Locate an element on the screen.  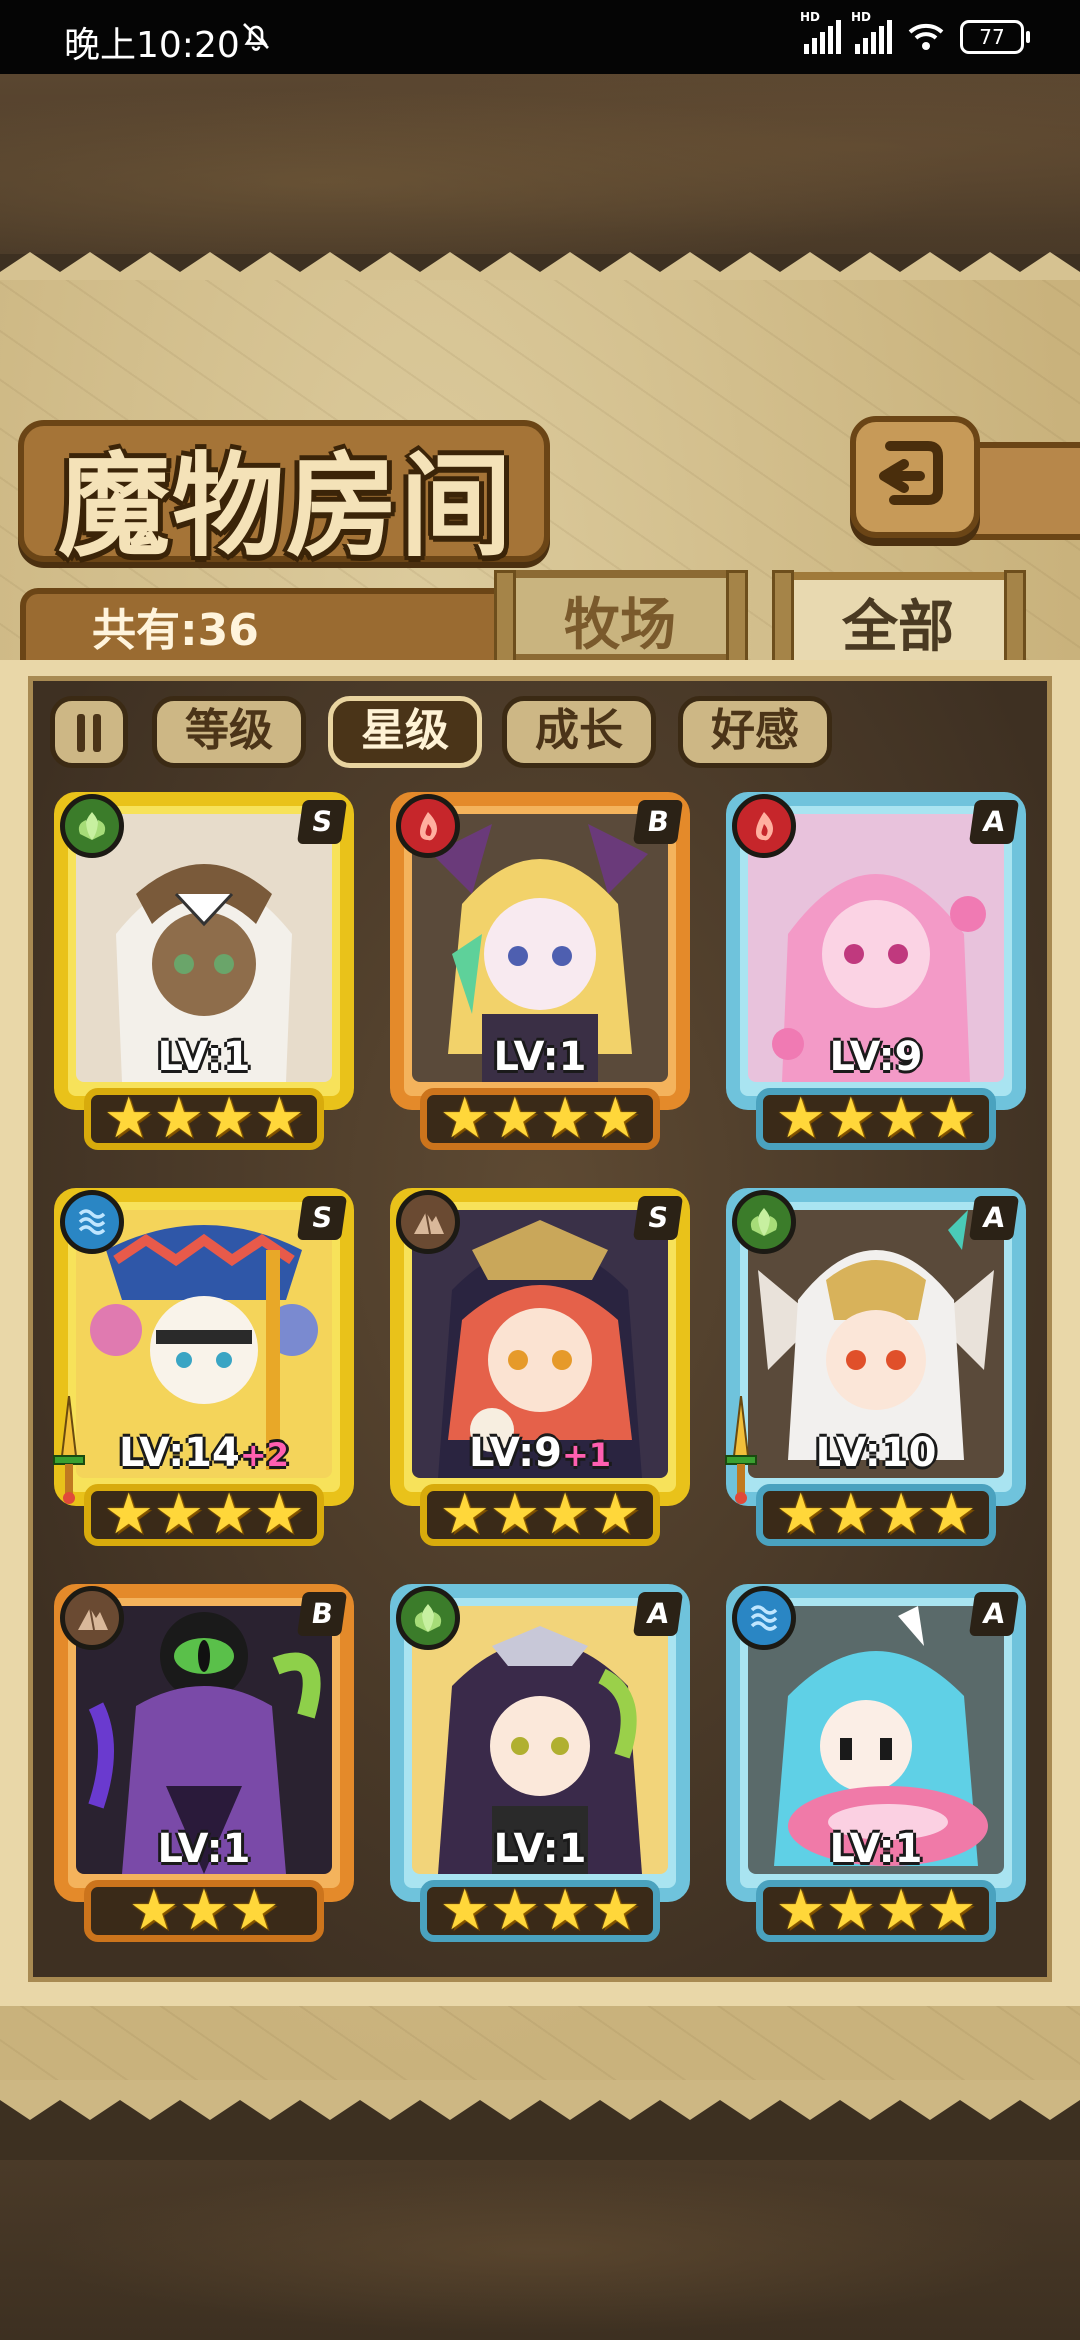
filter-level: 等级 is located at coordinates (229, 732).